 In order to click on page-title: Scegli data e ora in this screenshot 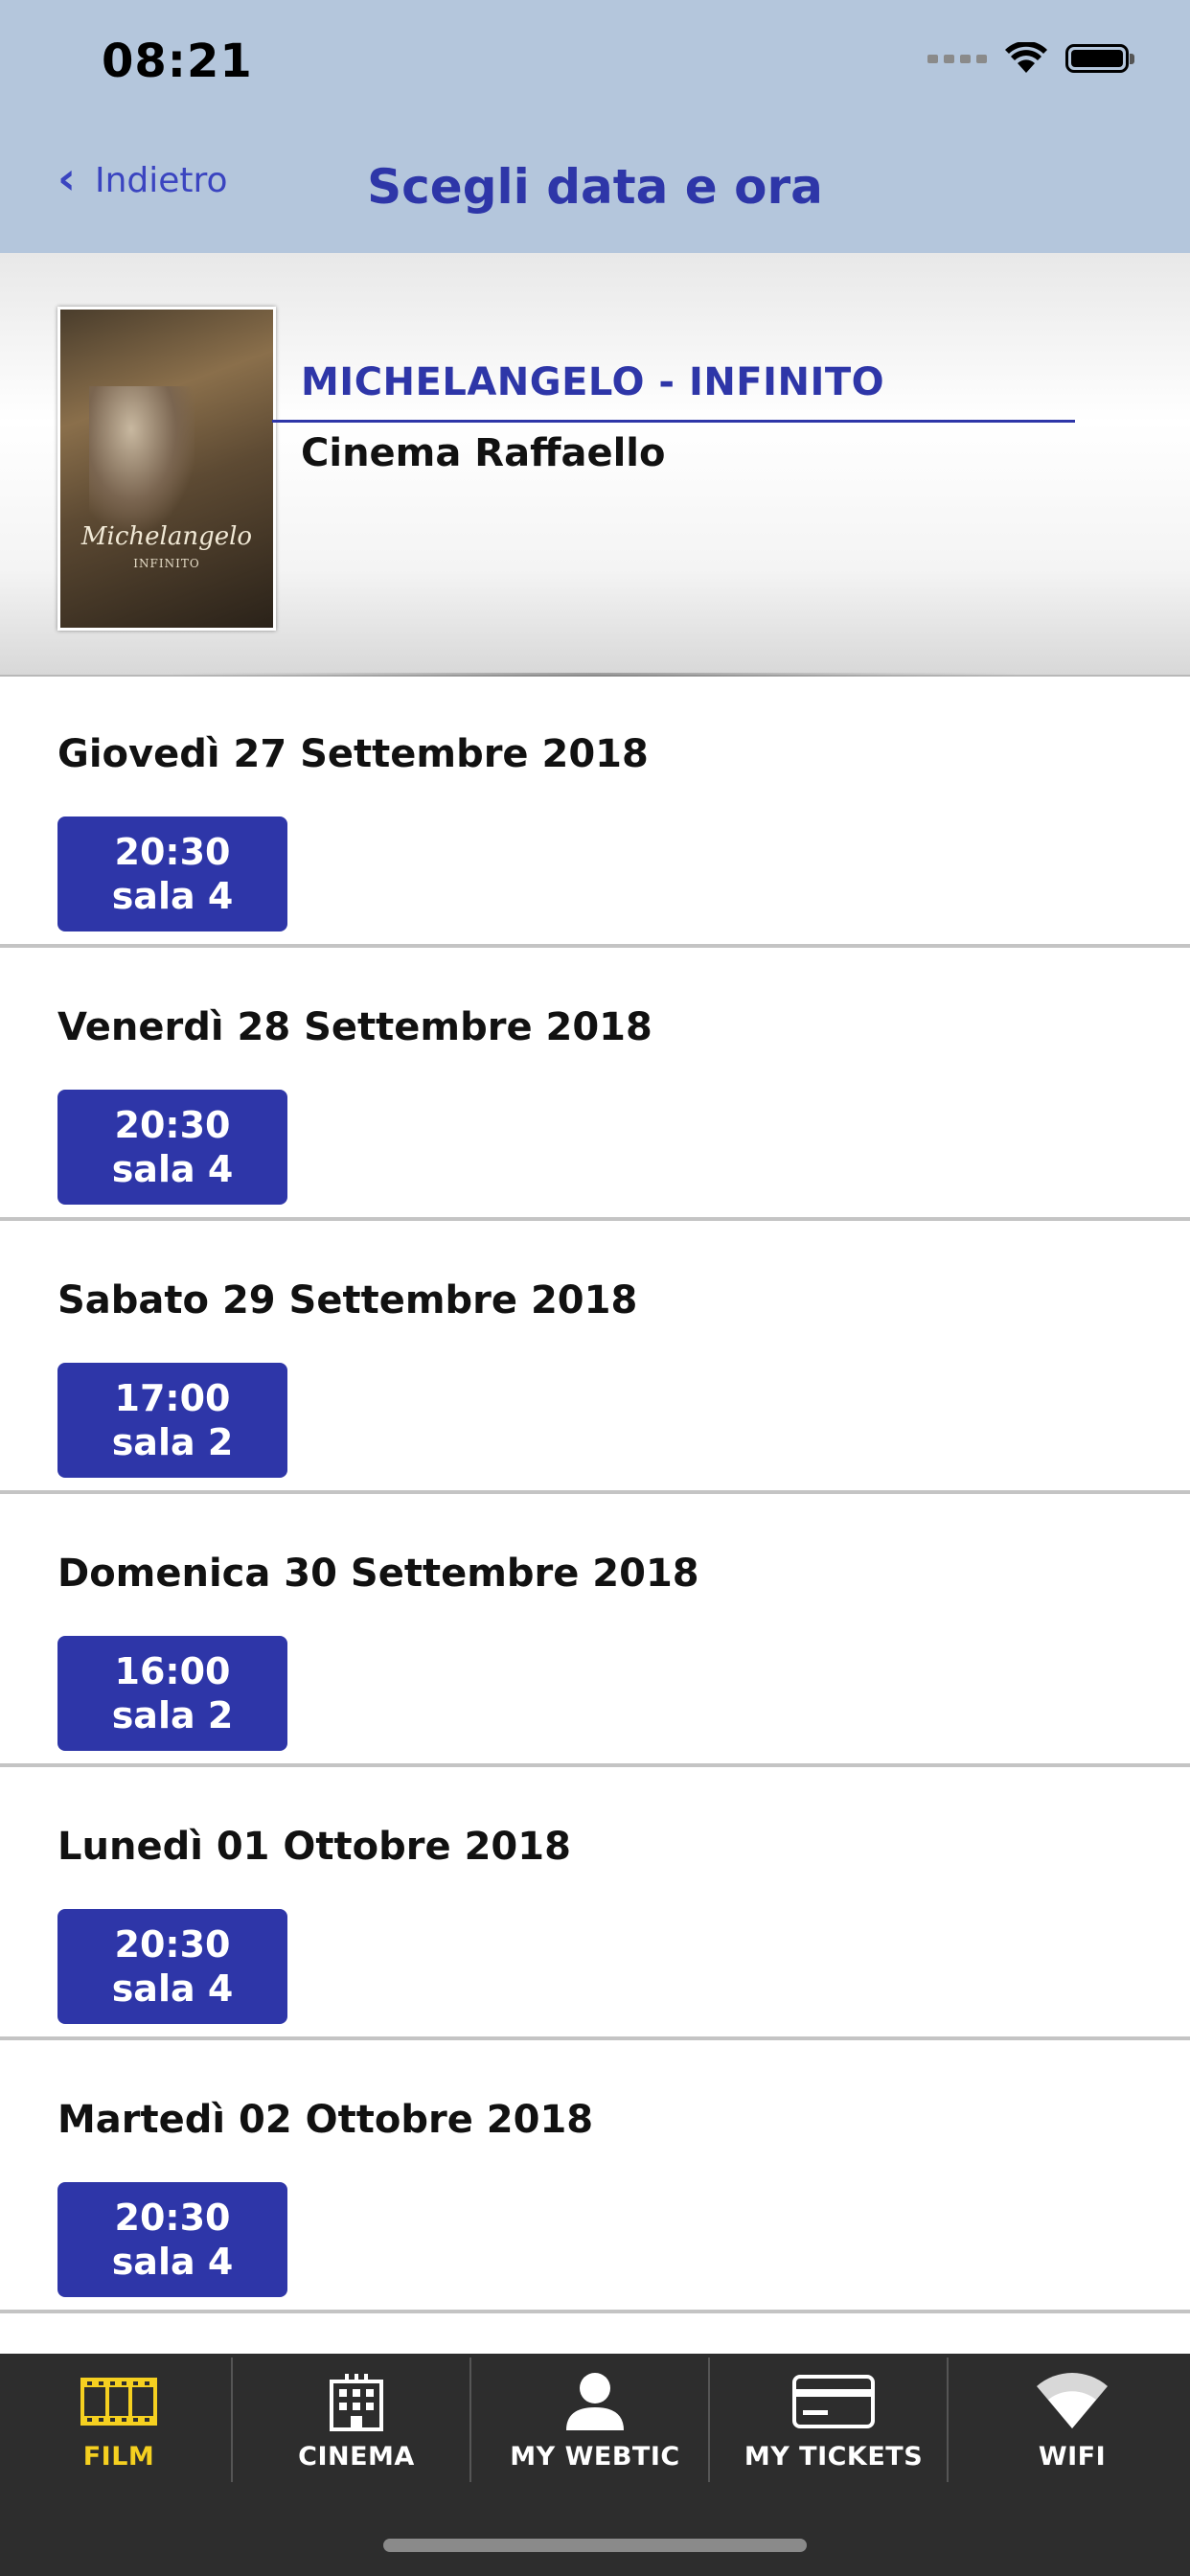, I will do `click(595, 187)`.